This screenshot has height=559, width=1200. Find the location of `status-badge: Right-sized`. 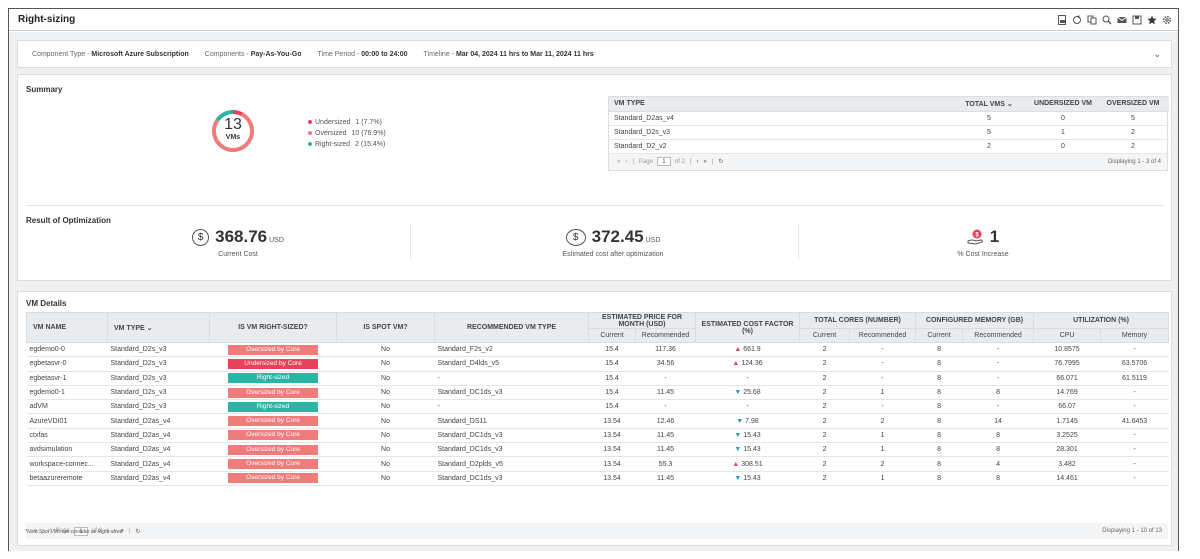

status-badge: Right-sized is located at coordinates (273, 378).